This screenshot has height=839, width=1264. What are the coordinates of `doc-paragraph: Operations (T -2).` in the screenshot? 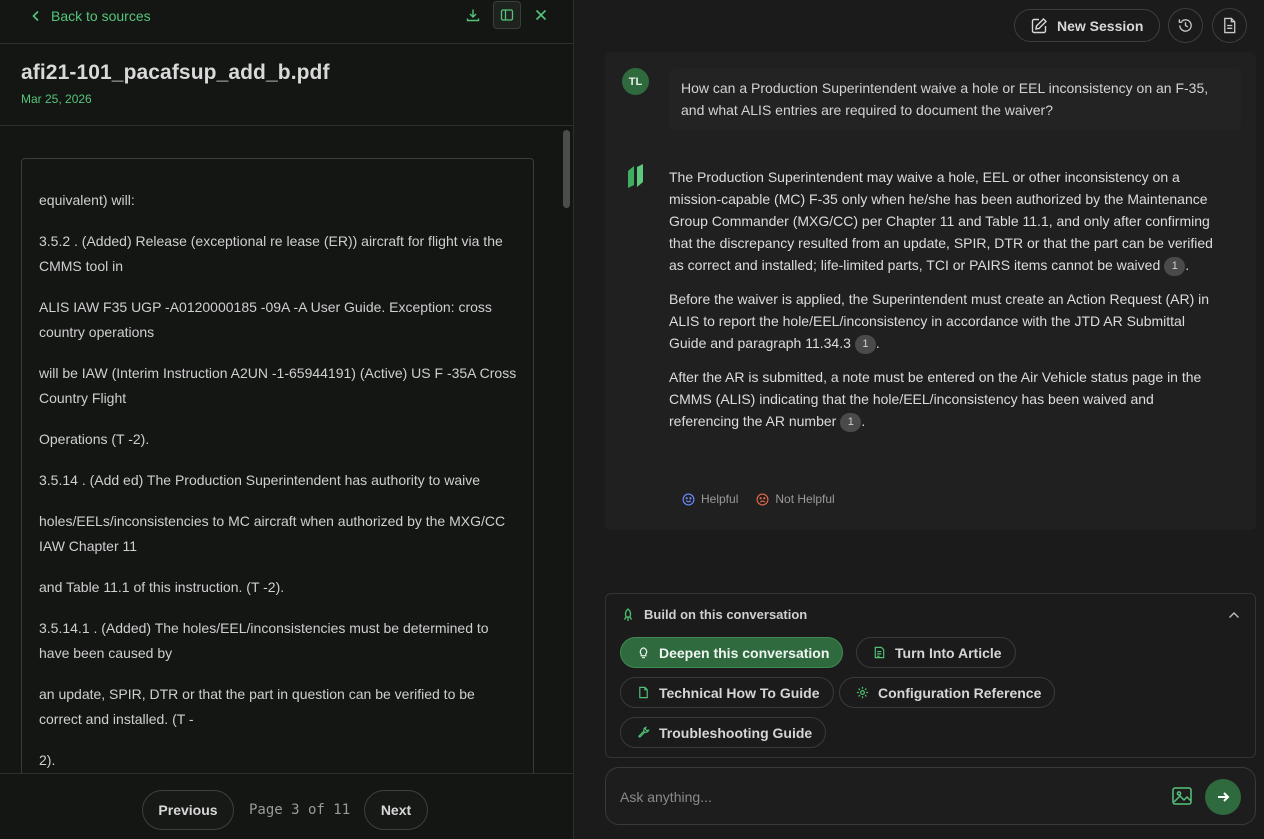 It's located at (94, 439).